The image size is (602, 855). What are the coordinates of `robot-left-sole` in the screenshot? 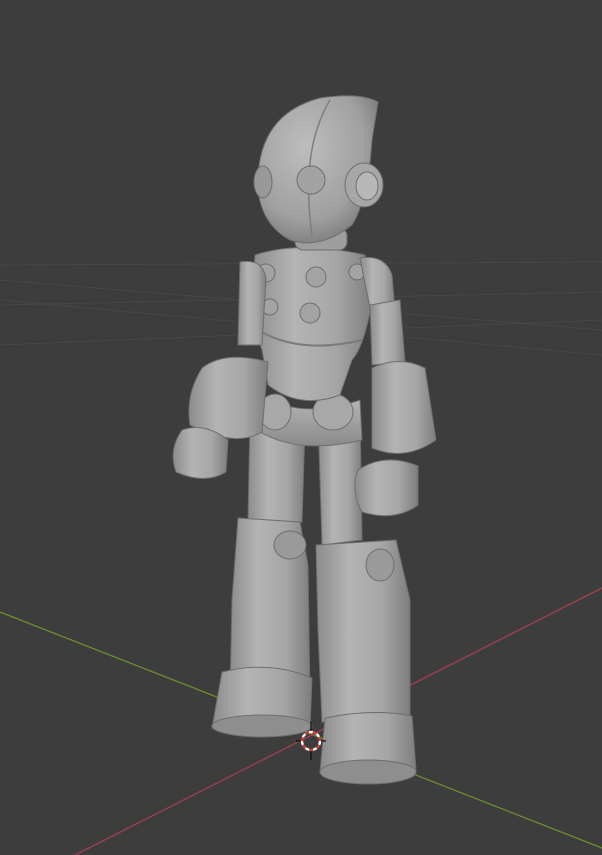 It's located at (262, 726).